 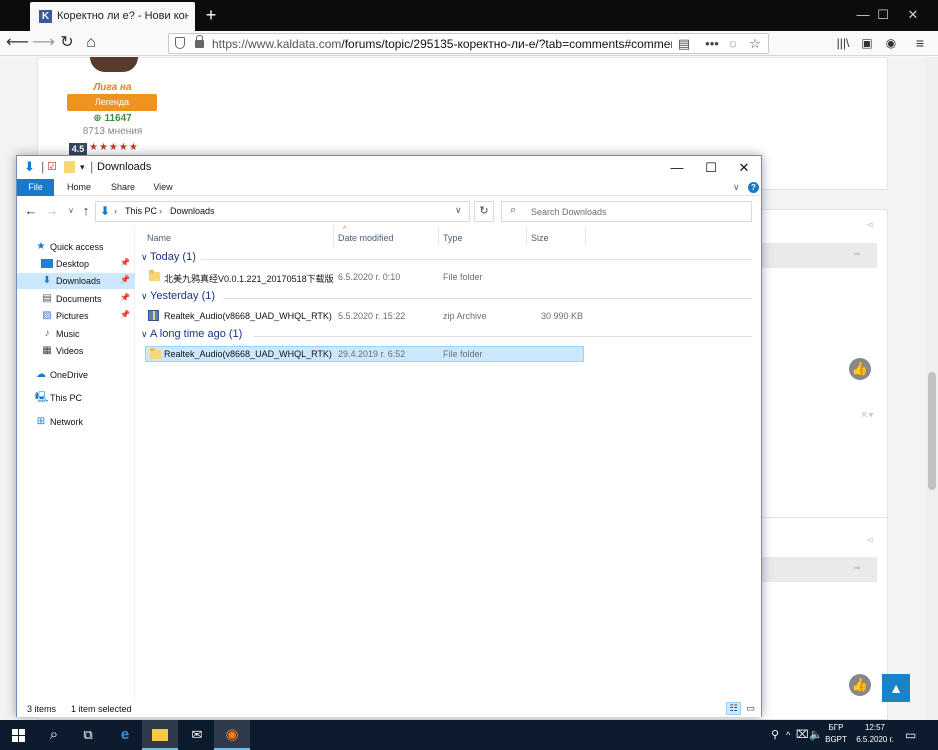 I want to click on address-bar: ⬇ › This PC › Downloads ∨, so click(x=282, y=211).